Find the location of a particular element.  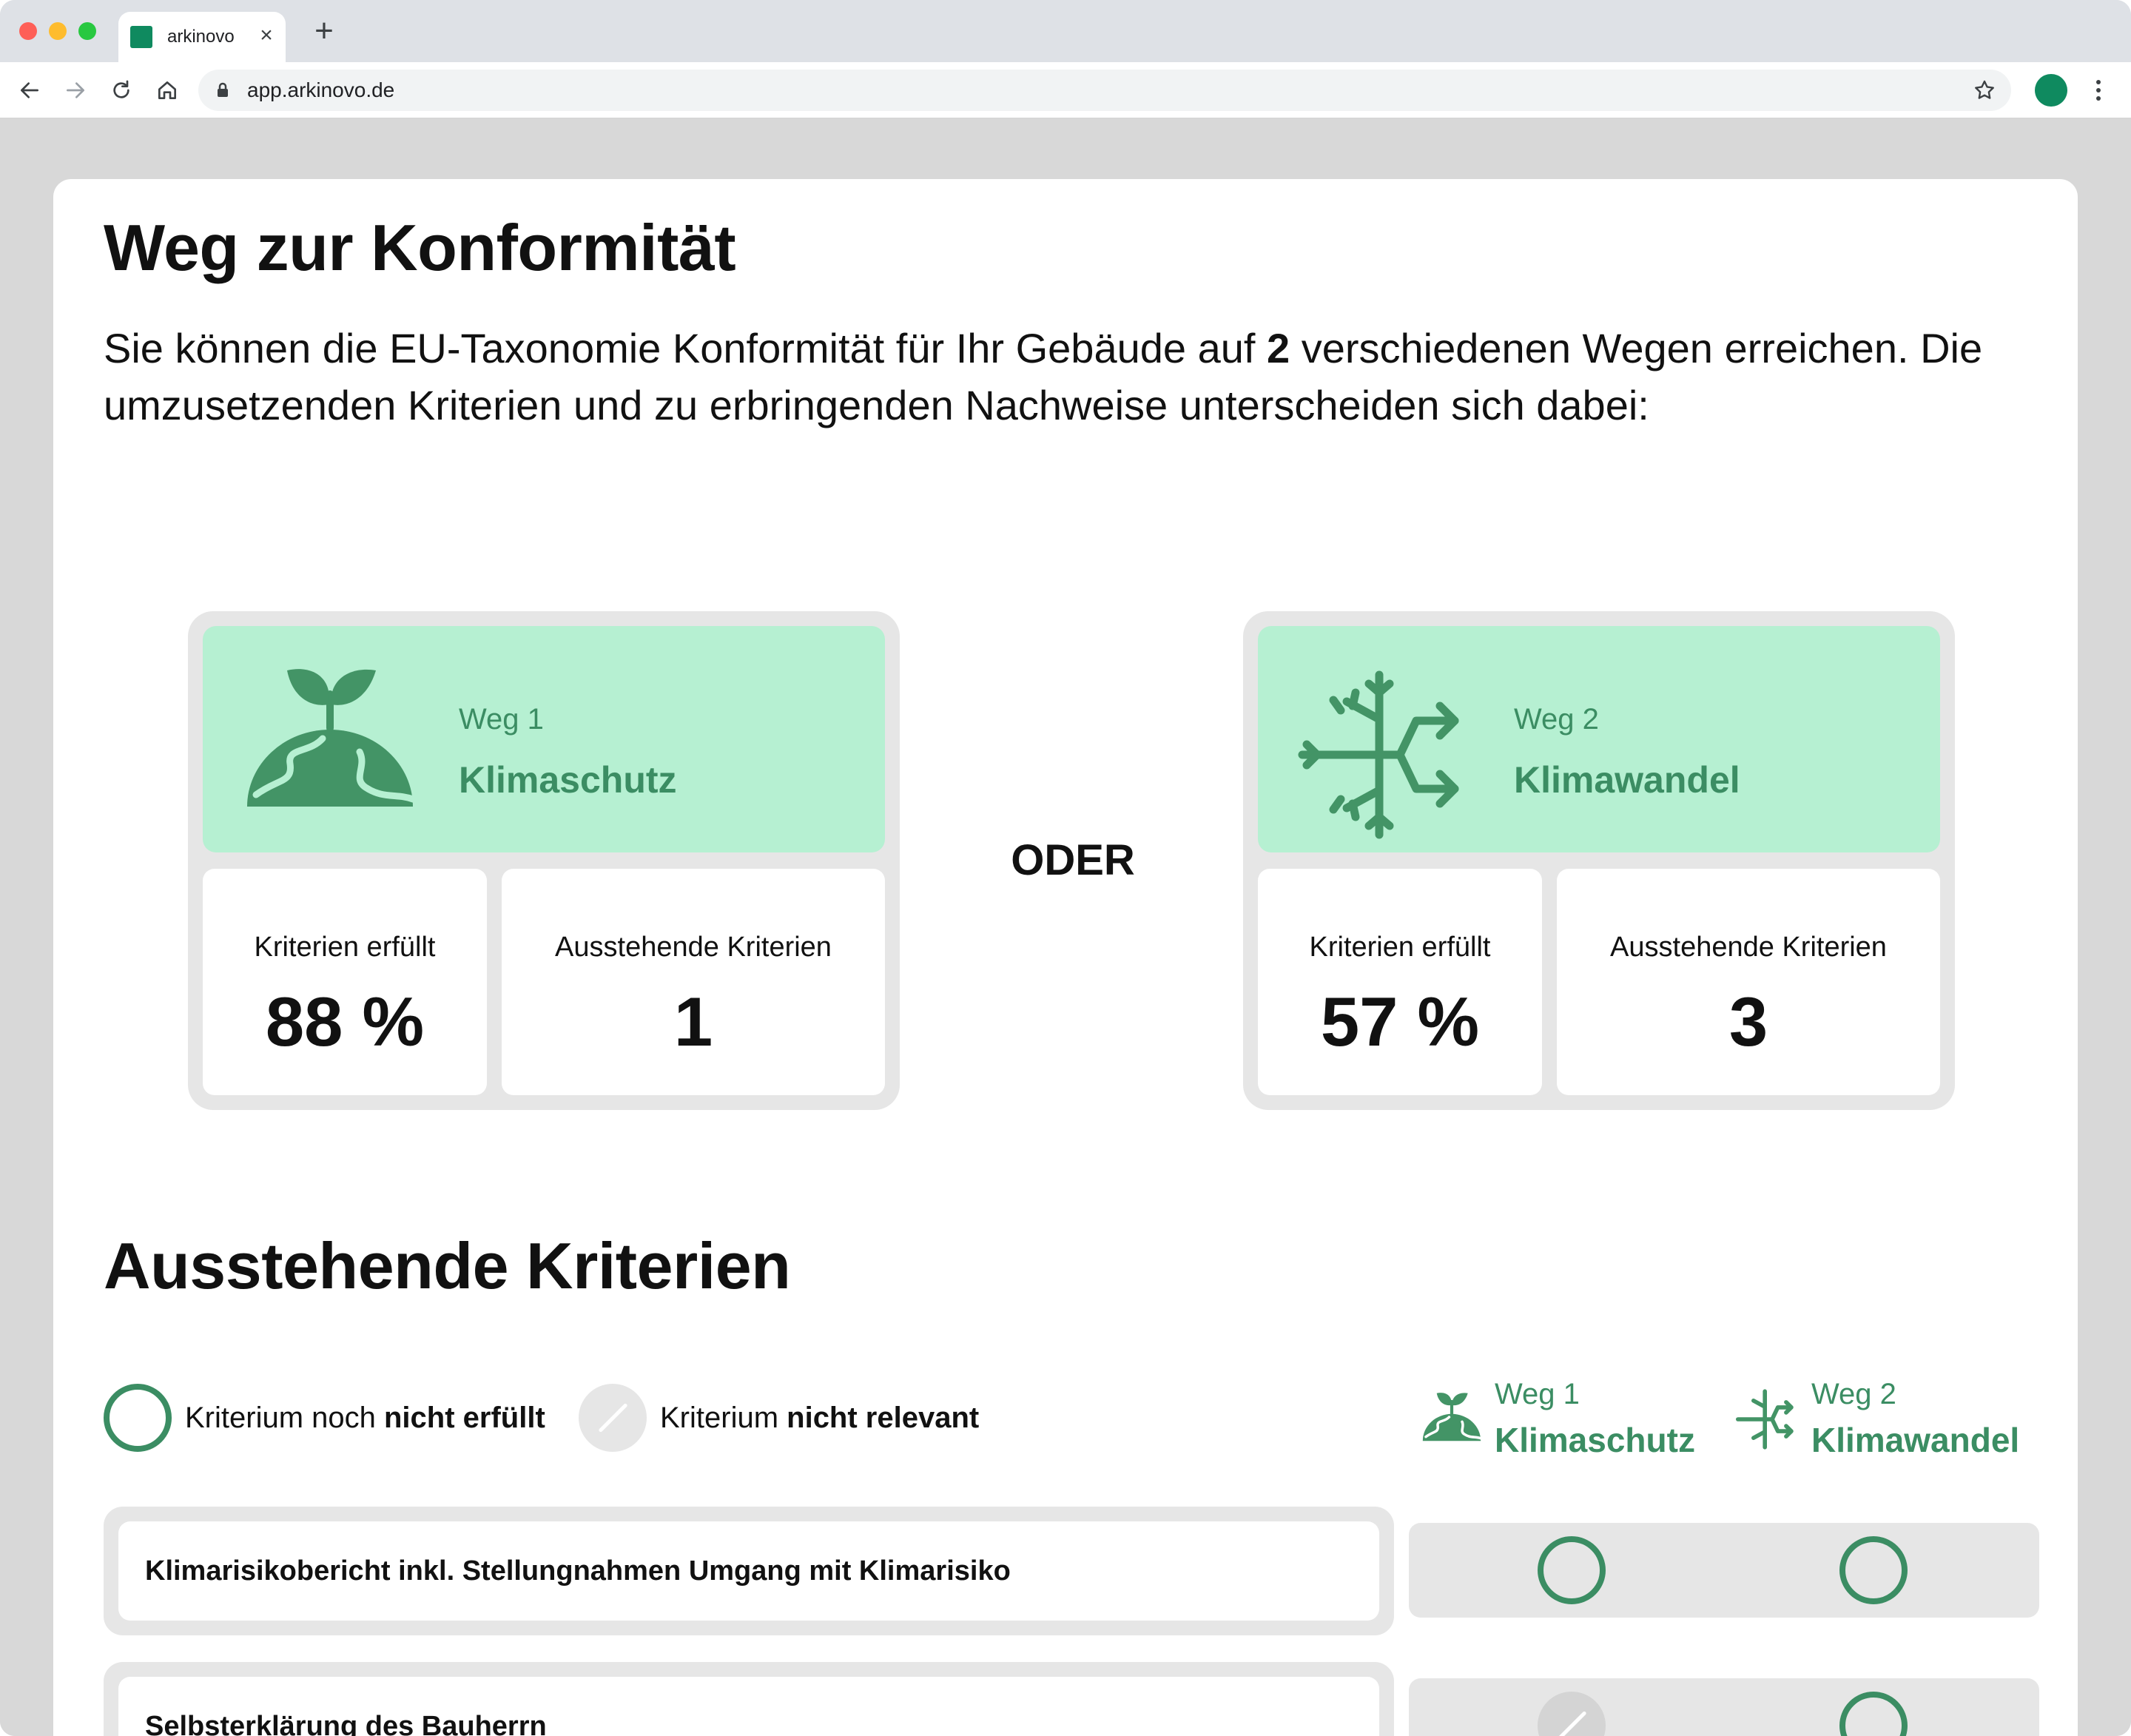

criterion-row: Selbsterklärung des Bauherrn is located at coordinates (749, 1699).